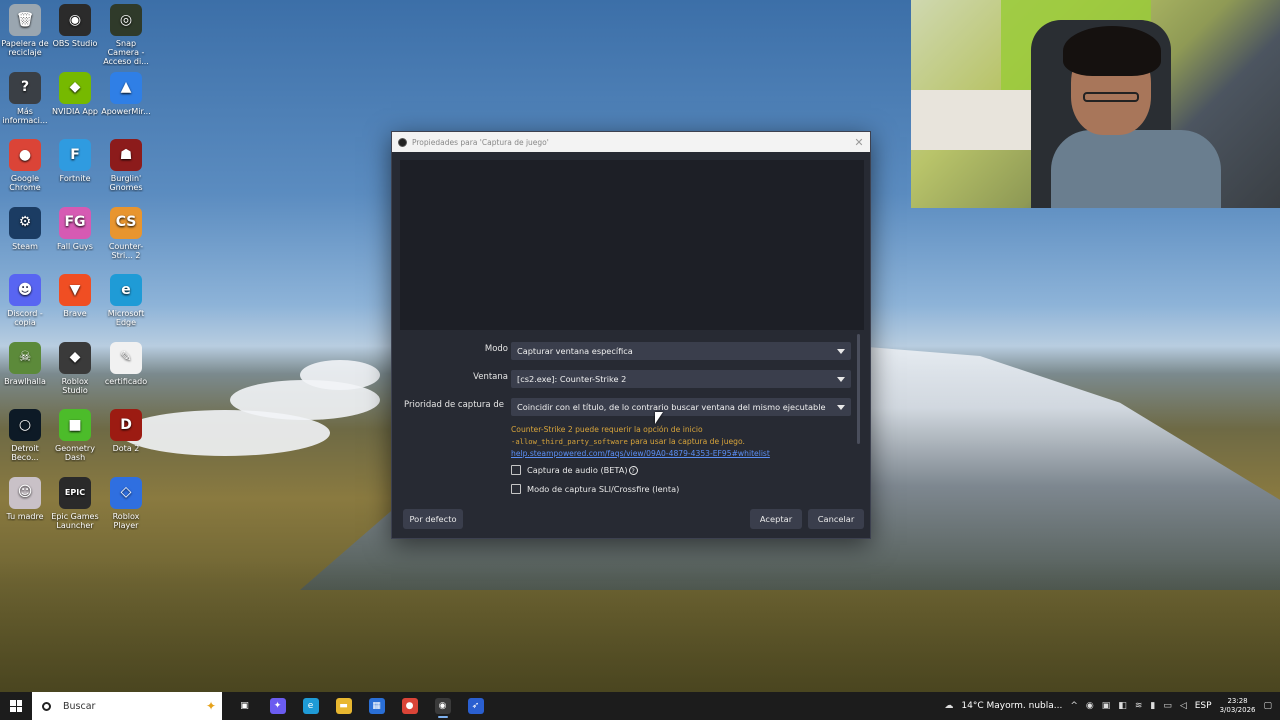  I want to click on language-indicator: ESP, so click(1203, 706).